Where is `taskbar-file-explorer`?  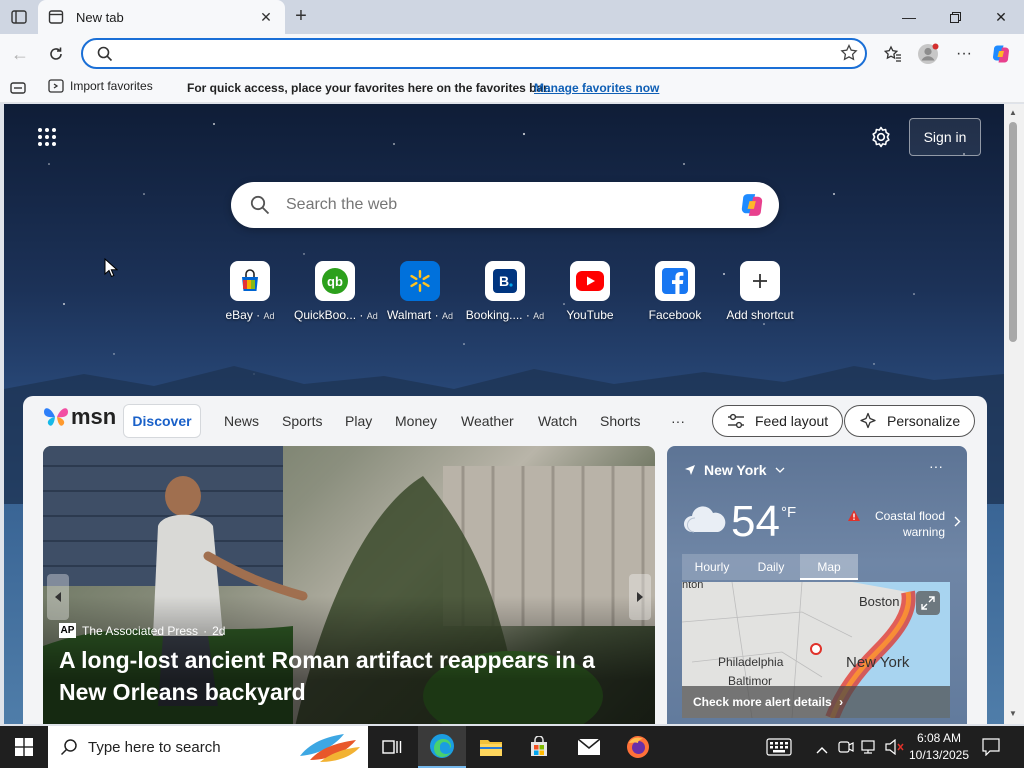
taskbar-file-explorer is located at coordinates (491, 747).